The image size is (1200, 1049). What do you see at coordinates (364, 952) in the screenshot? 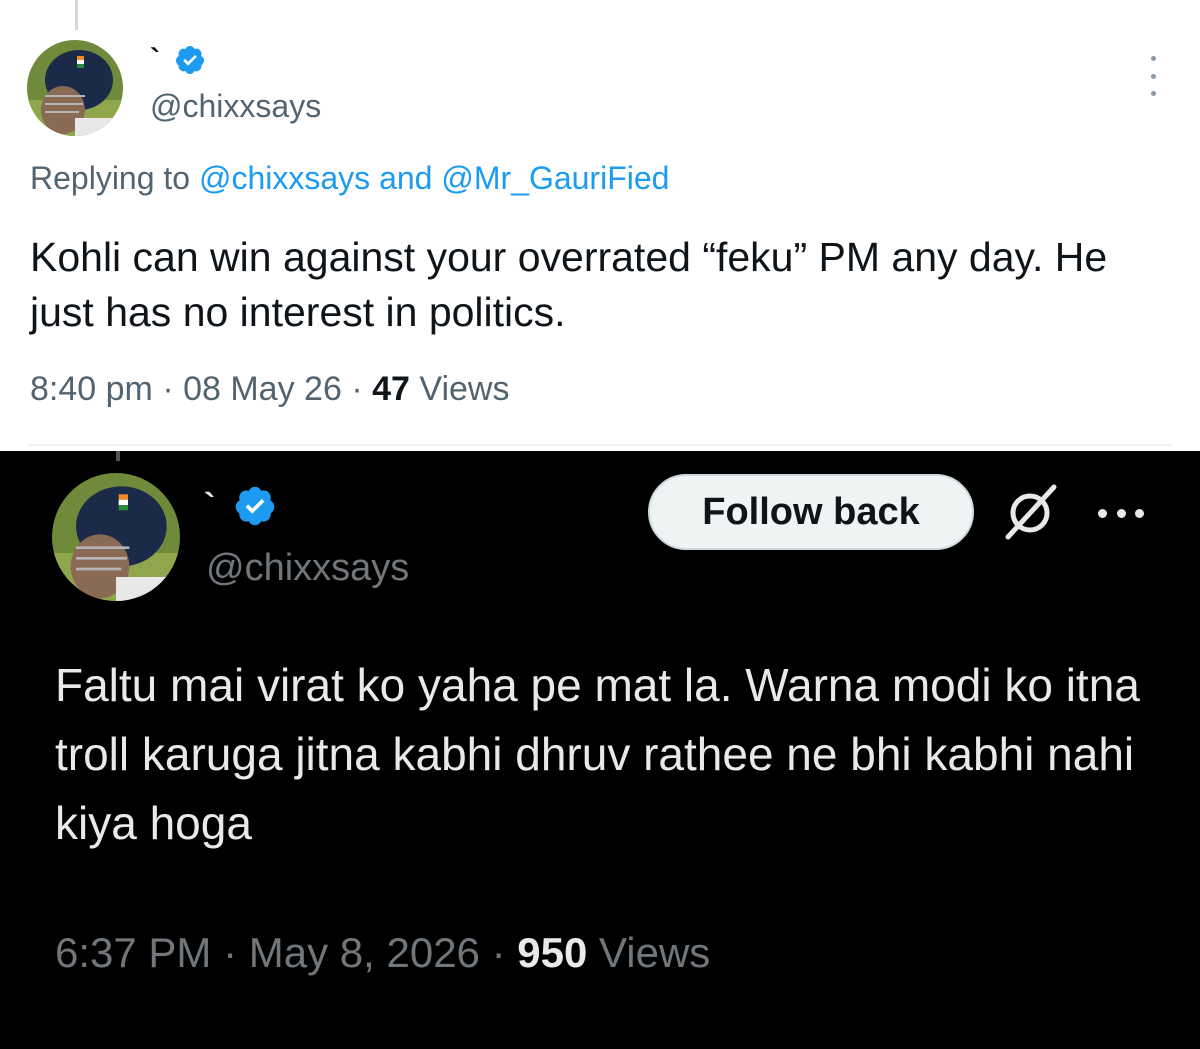
I see `tweet-date: May 8, 2026` at bounding box center [364, 952].